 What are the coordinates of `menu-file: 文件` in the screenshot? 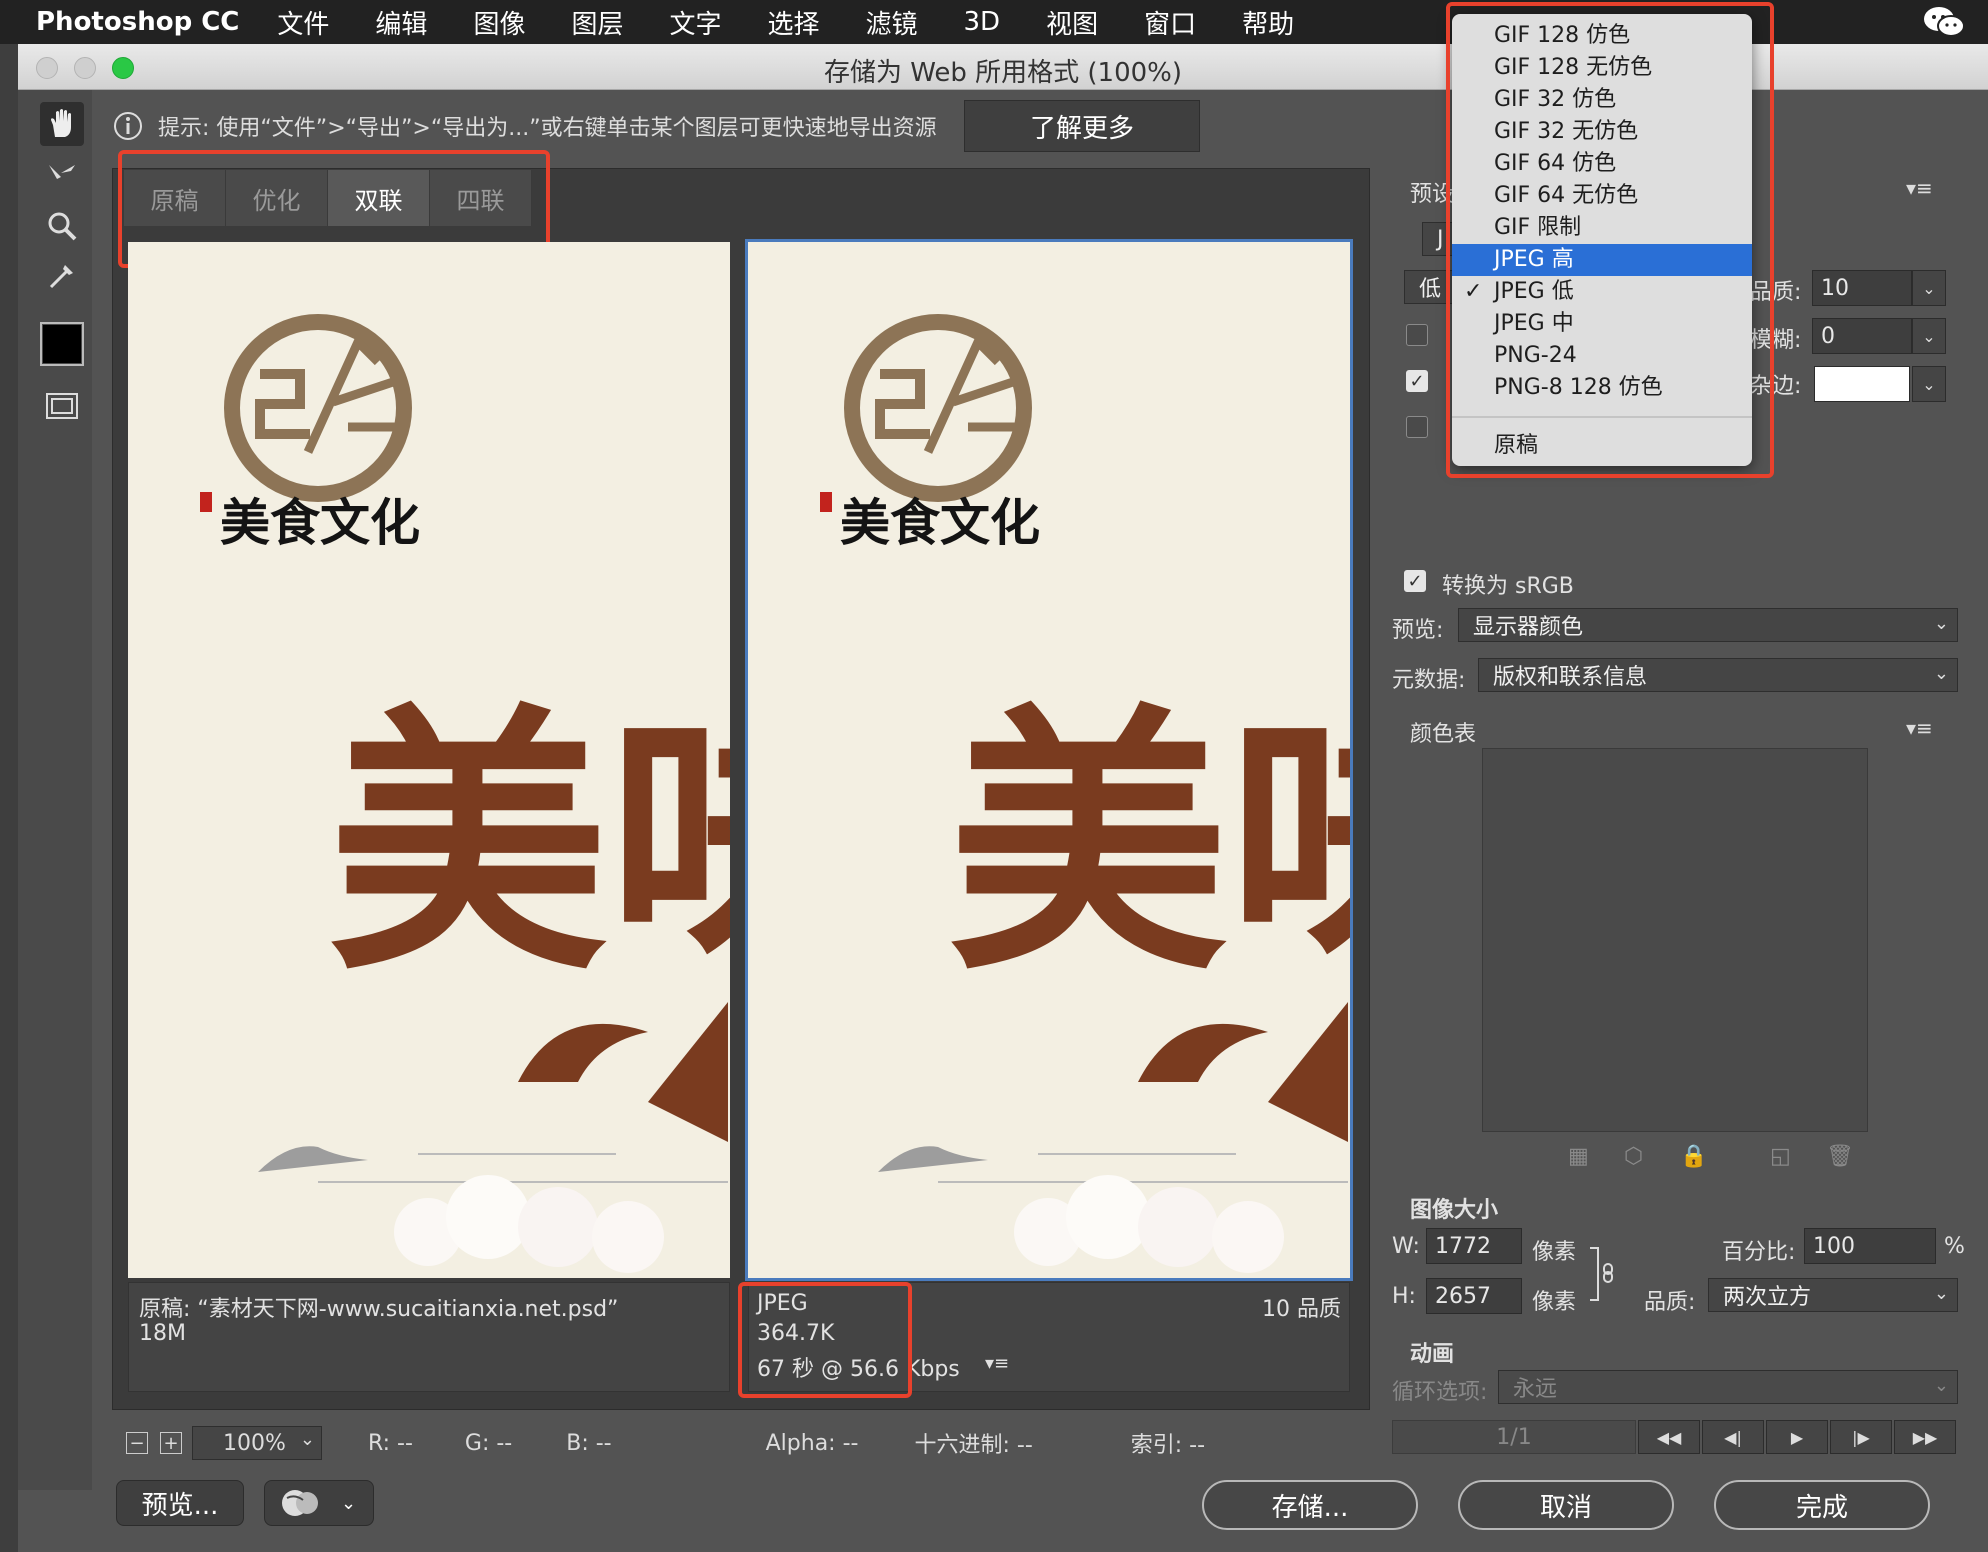 It's located at (303, 22).